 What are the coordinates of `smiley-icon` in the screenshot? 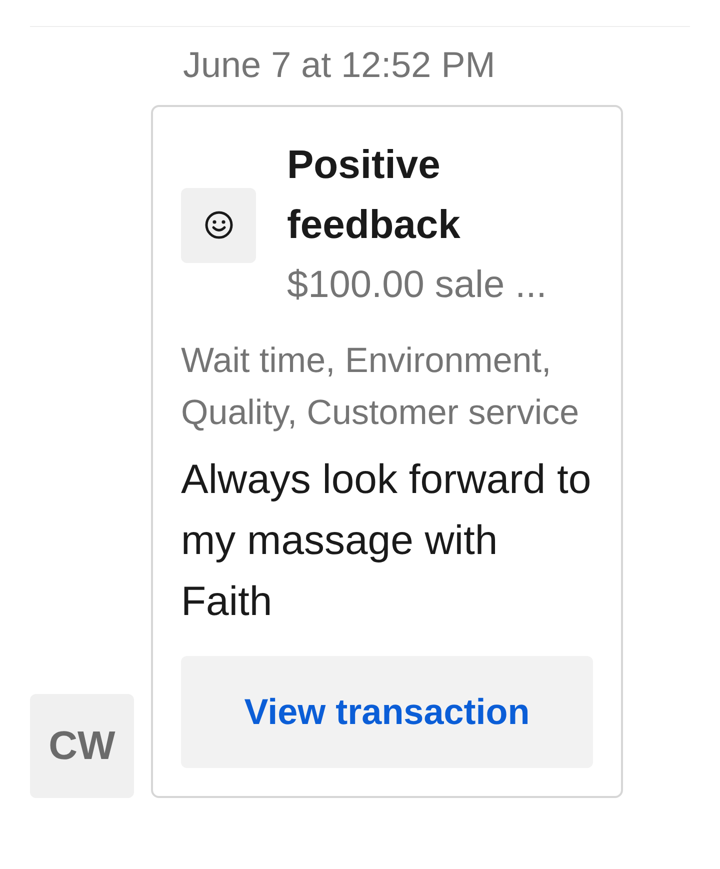 It's located at (218, 225).